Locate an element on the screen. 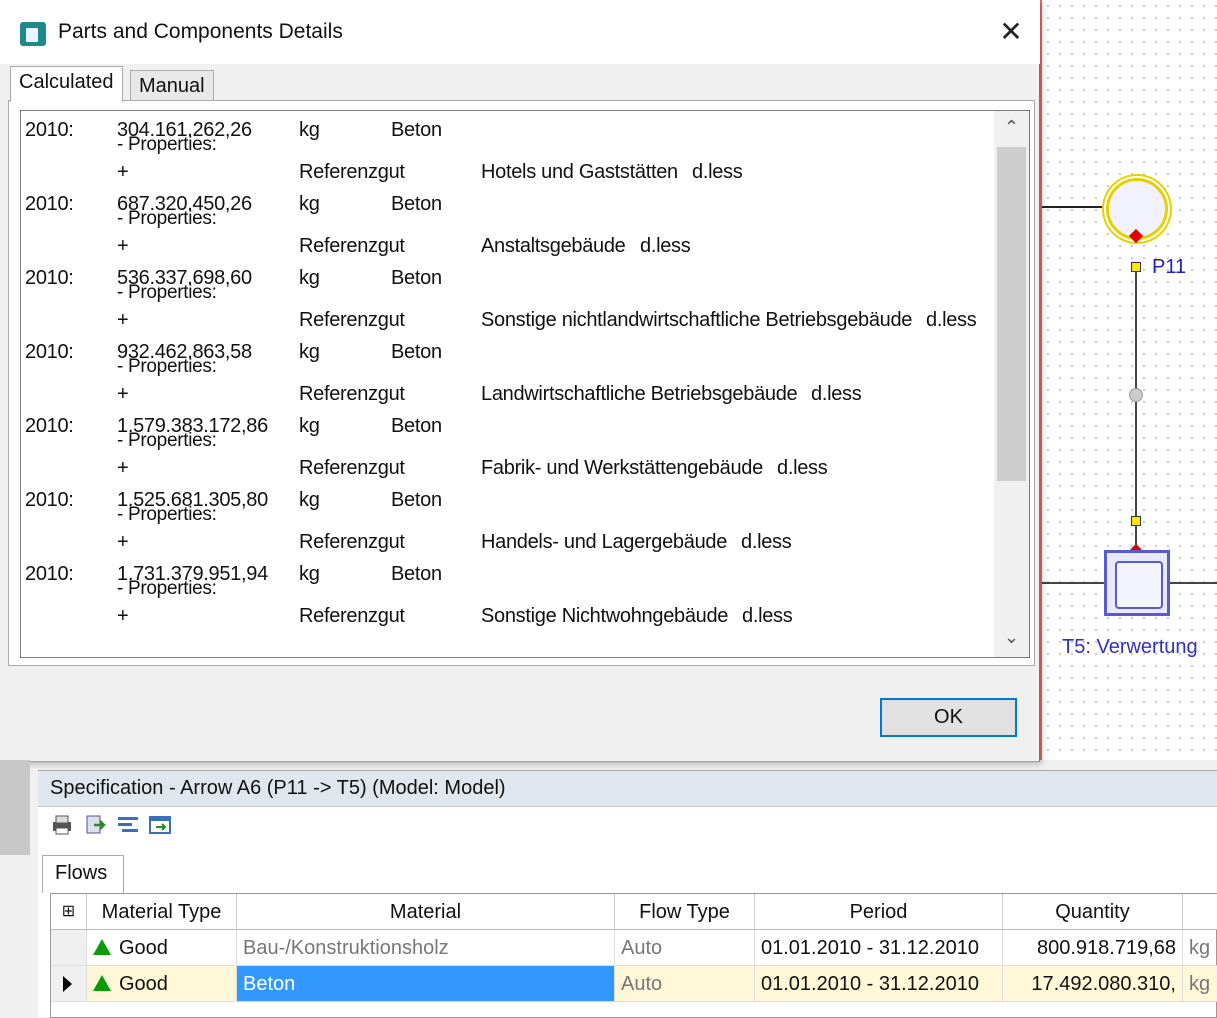 The width and height of the screenshot is (1217, 1018). detail-property-value: Sonstige Nichtwohngebäude is located at coordinates (605, 616).